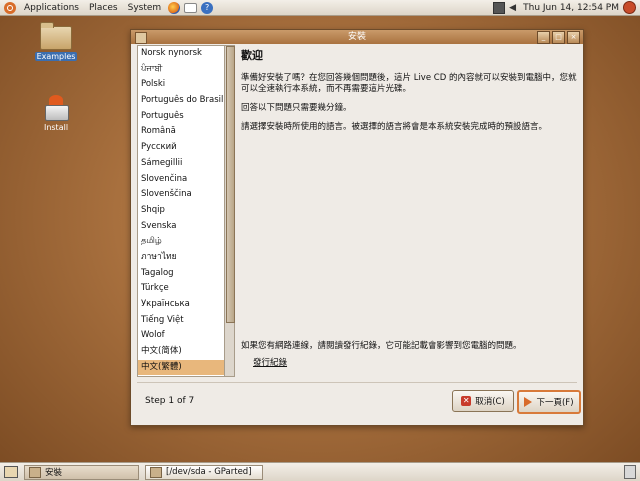  What do you see at coordinates (181, 148) in the screenshot?
I see `language-item: Русский` at bounding box center [181, 148].